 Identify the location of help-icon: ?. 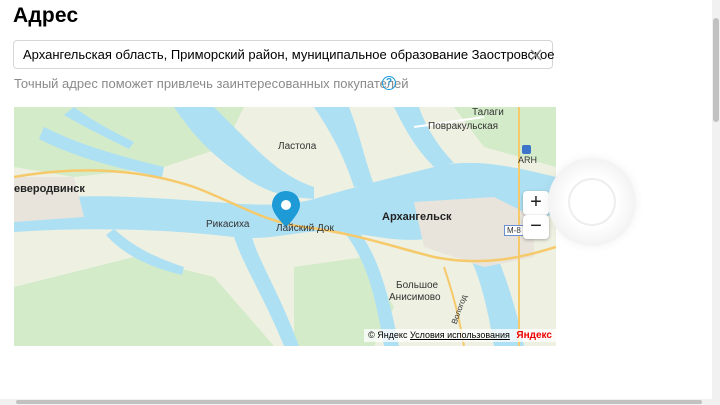
(389, 83).